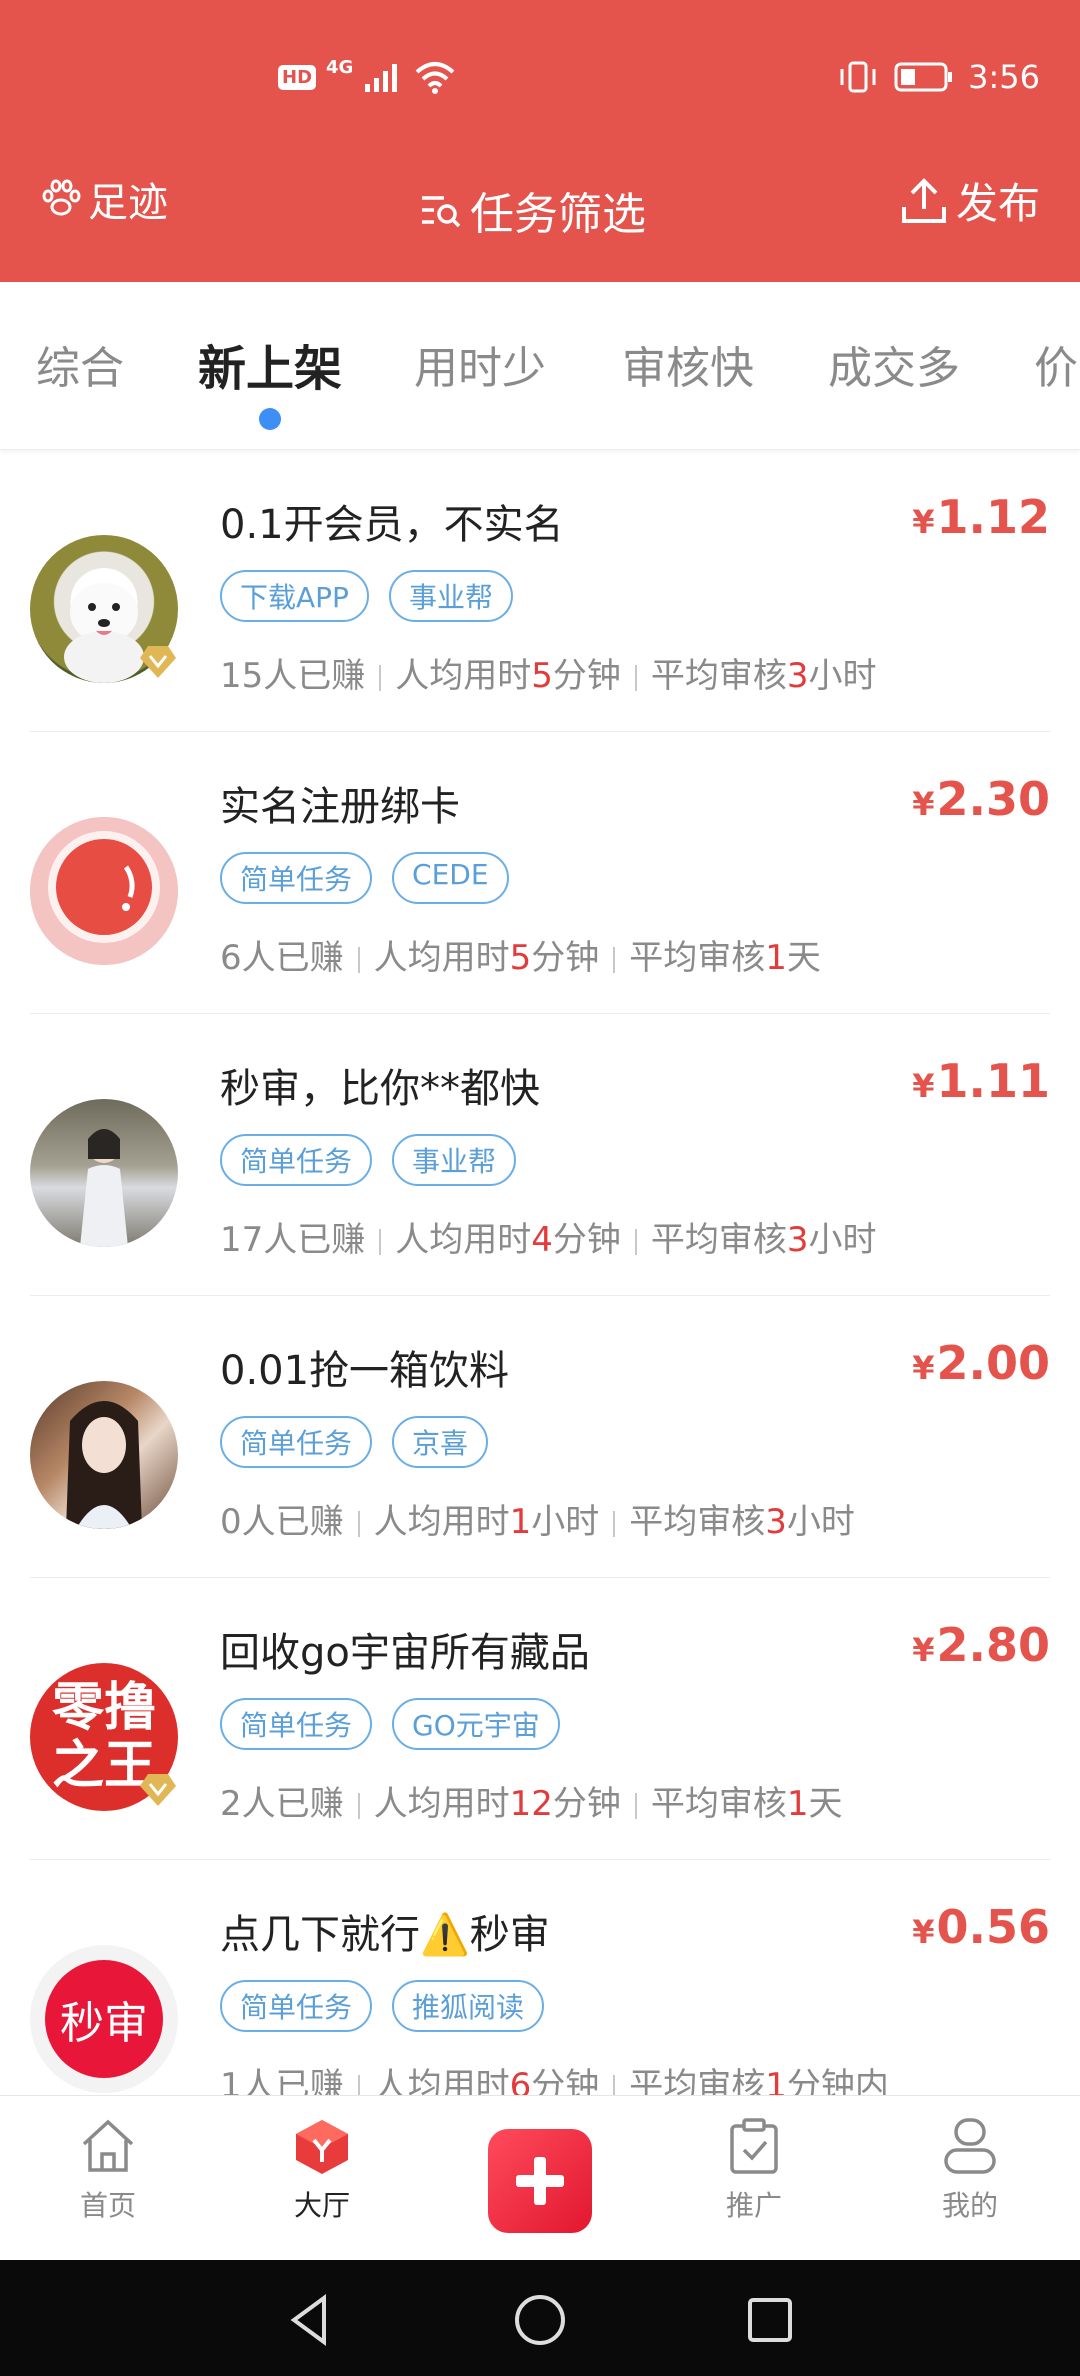 This screenshot has width=1080, height=2376. I want to click on filter-label: 任务筛选, so click(558, 214).